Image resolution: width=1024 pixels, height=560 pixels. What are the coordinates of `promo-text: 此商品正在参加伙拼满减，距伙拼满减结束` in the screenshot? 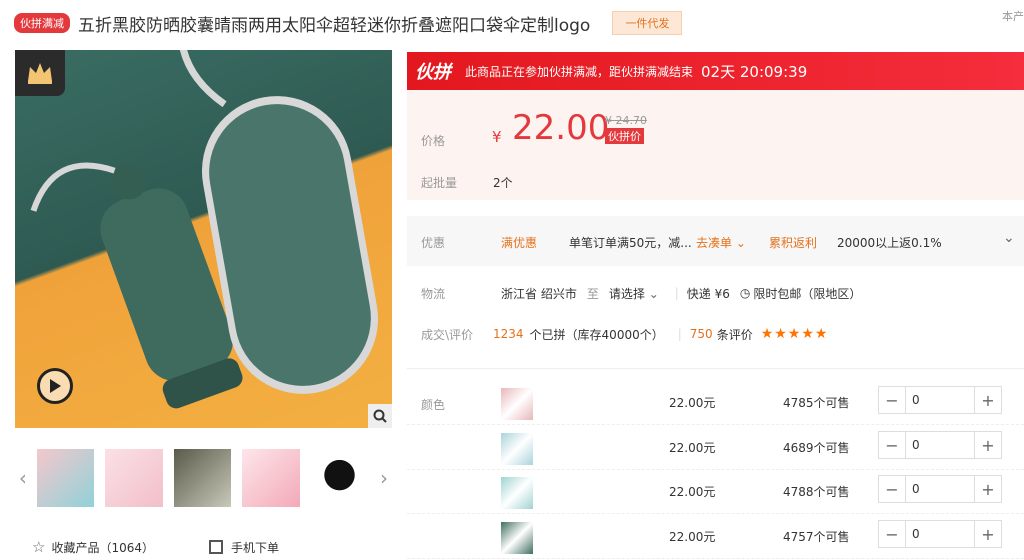 It's located at (579, 71).